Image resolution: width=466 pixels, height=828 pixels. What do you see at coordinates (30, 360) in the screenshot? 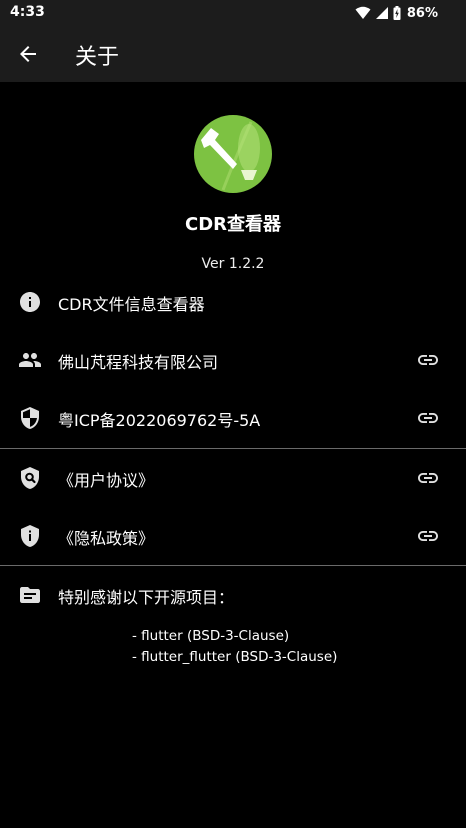
I see `people-icon` at bounding box center [30, 360].